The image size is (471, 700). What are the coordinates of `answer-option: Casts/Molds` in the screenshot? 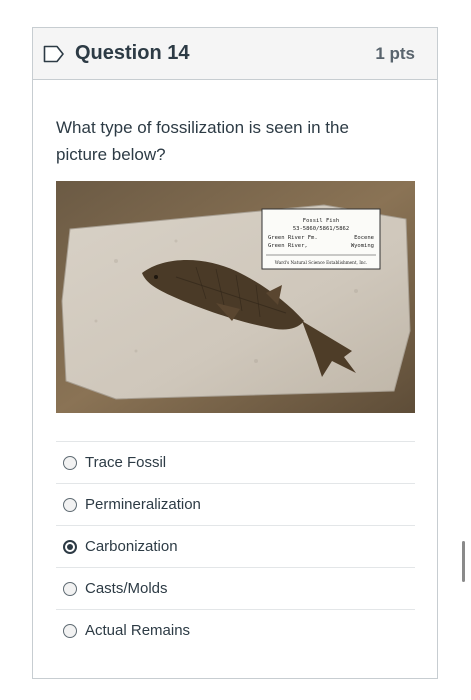 It's located at (235, 588).